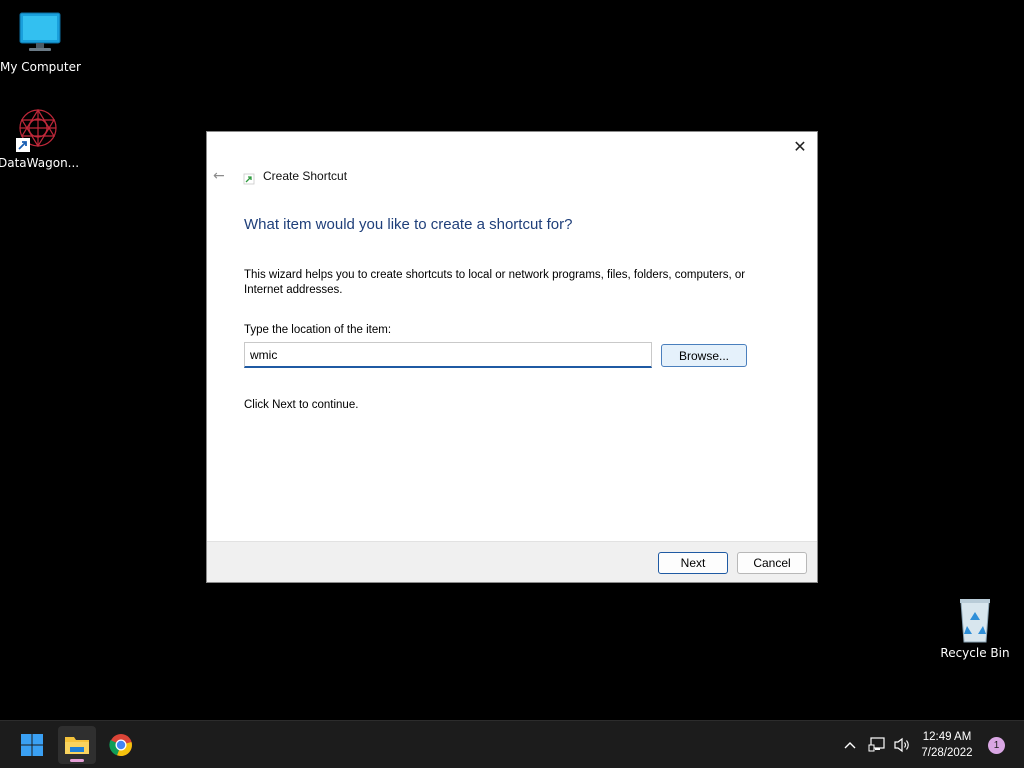  I want to click on network-status, so click(877, 744).